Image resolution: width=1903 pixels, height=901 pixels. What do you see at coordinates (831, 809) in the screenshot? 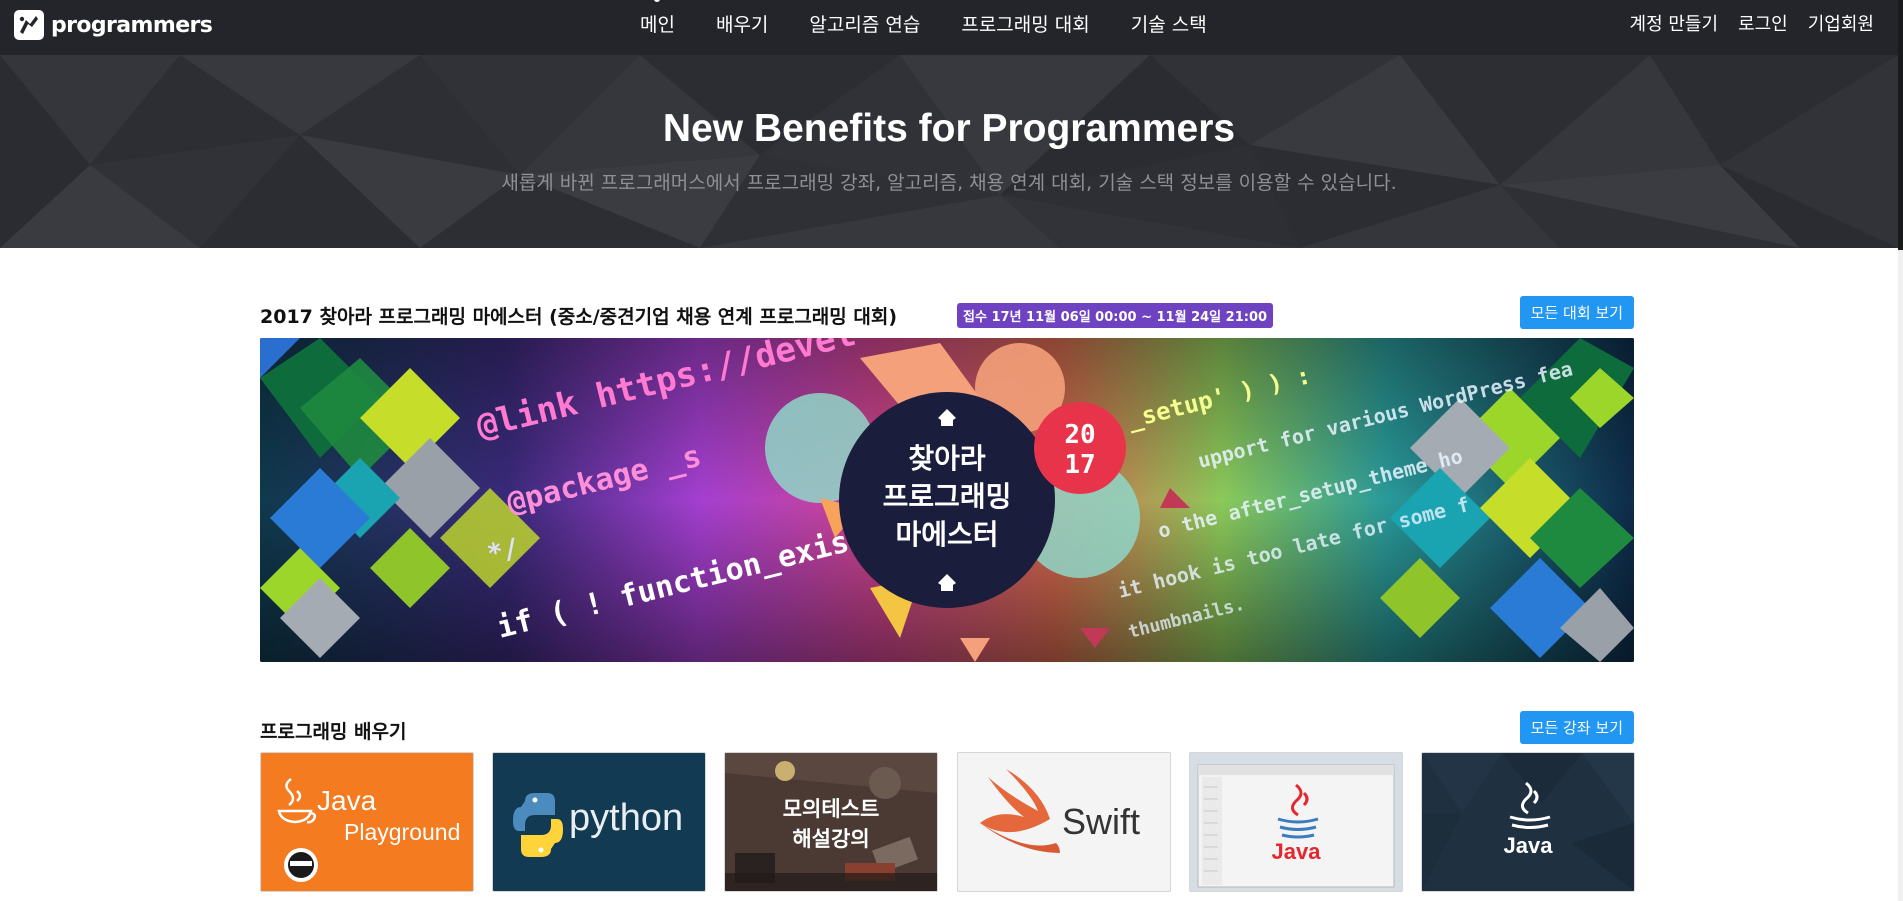
I see `card-label-line1: 모의테스트` at bounding box center [831, 809].